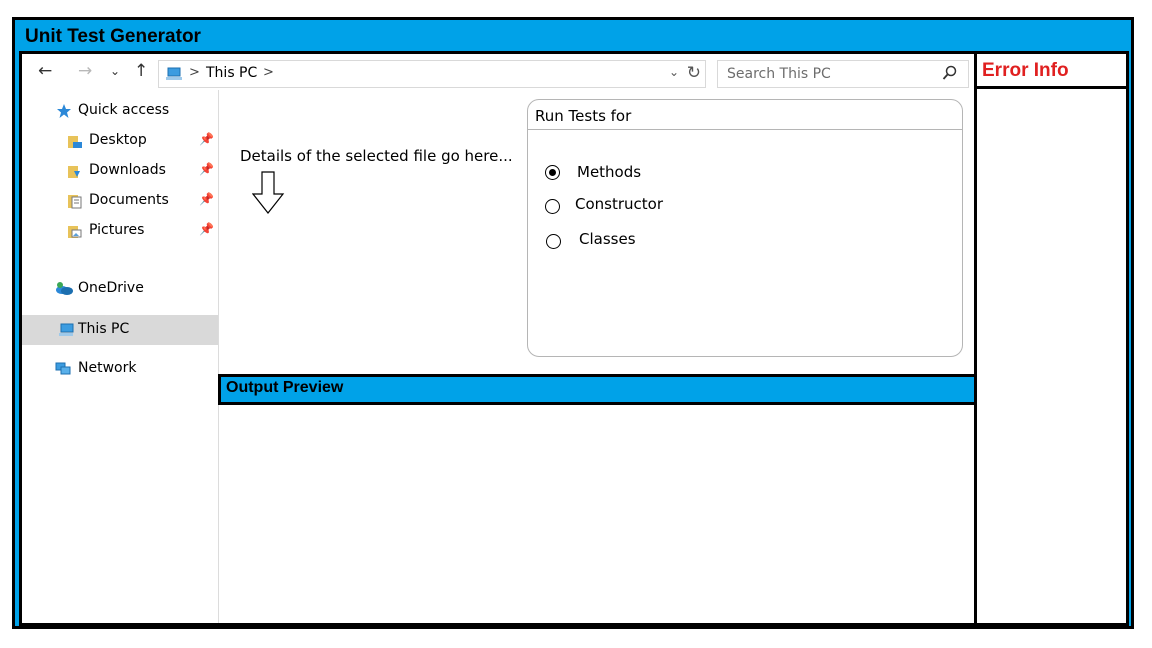  What do you see at coordinates (113, 36) in the screenshot?
I see `app-title: Unit Test Generator` at bounding box center [113, 36].